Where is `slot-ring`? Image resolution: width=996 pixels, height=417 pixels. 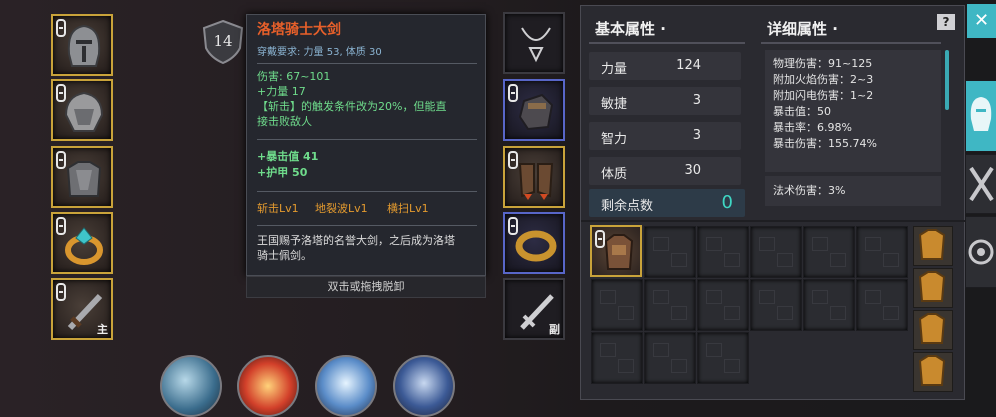 slot-ring is located at coordinates (82, 243).